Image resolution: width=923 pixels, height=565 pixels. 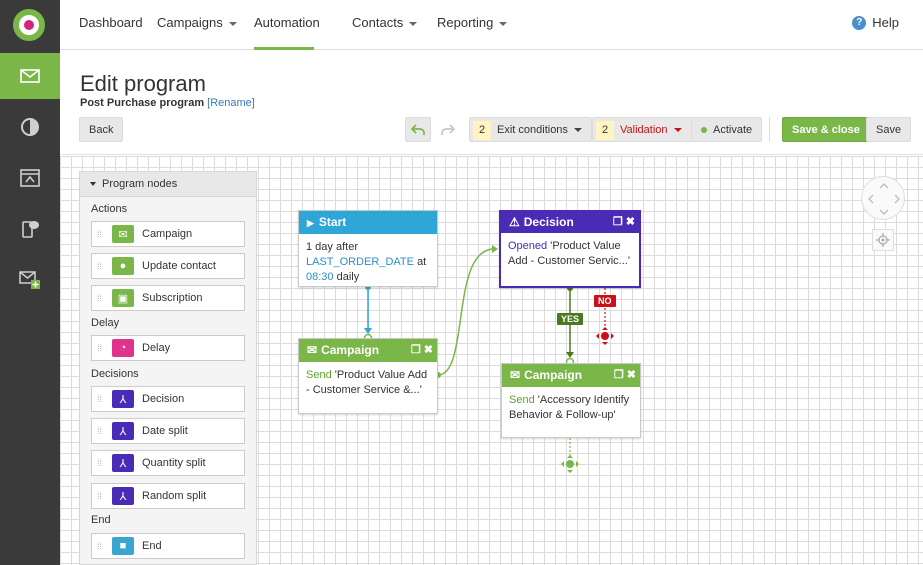 I want to click on palette-node-label: Random split, so click(x=174, y=496).